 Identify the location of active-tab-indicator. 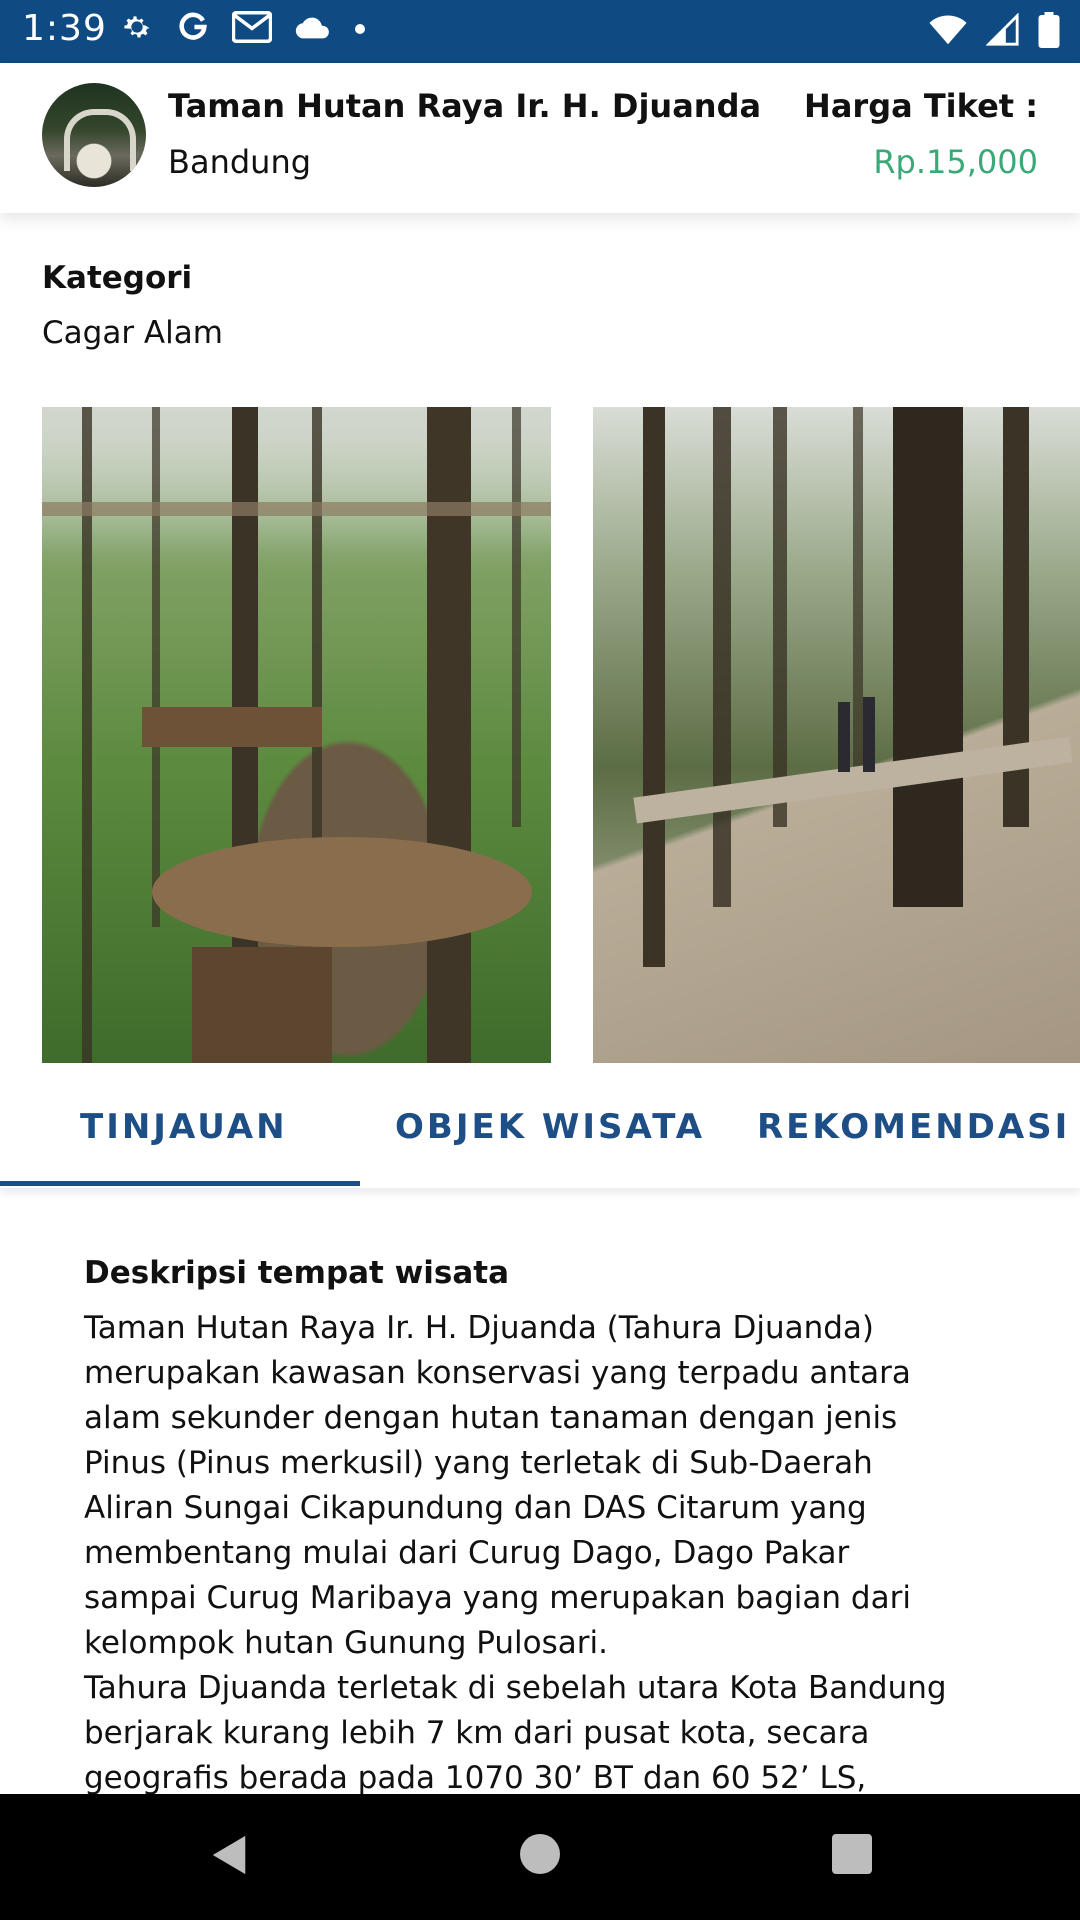
(180, 1183).